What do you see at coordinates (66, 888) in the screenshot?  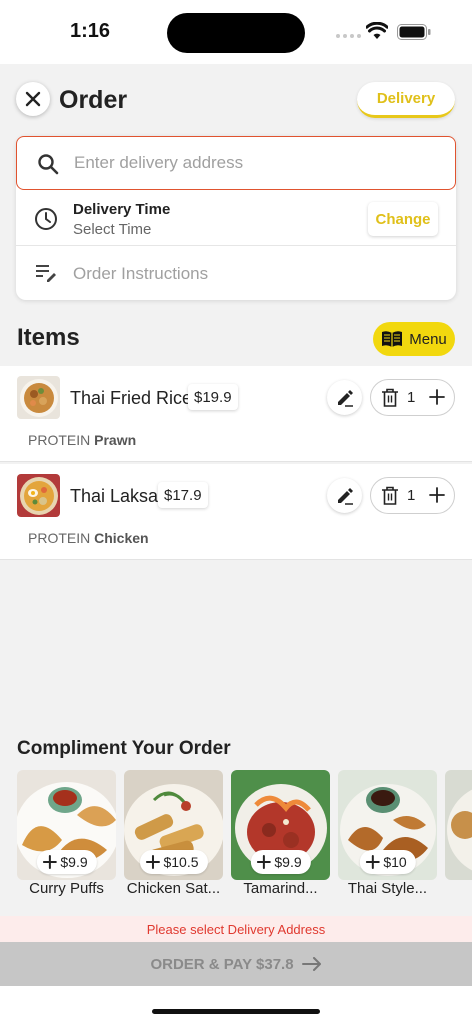 I see `product-name: Curry Puffs` at bounding box center [66, 888].